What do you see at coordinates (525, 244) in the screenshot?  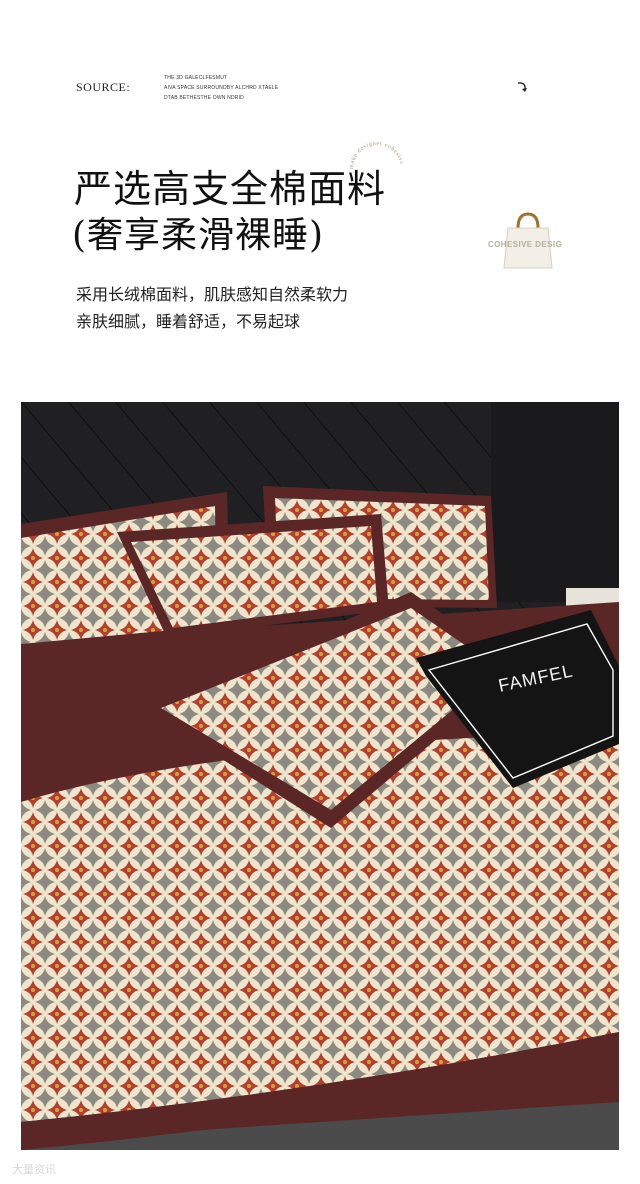 I see `bag-caption: COHESIVE DESIG` at bounding box center [525, 244].